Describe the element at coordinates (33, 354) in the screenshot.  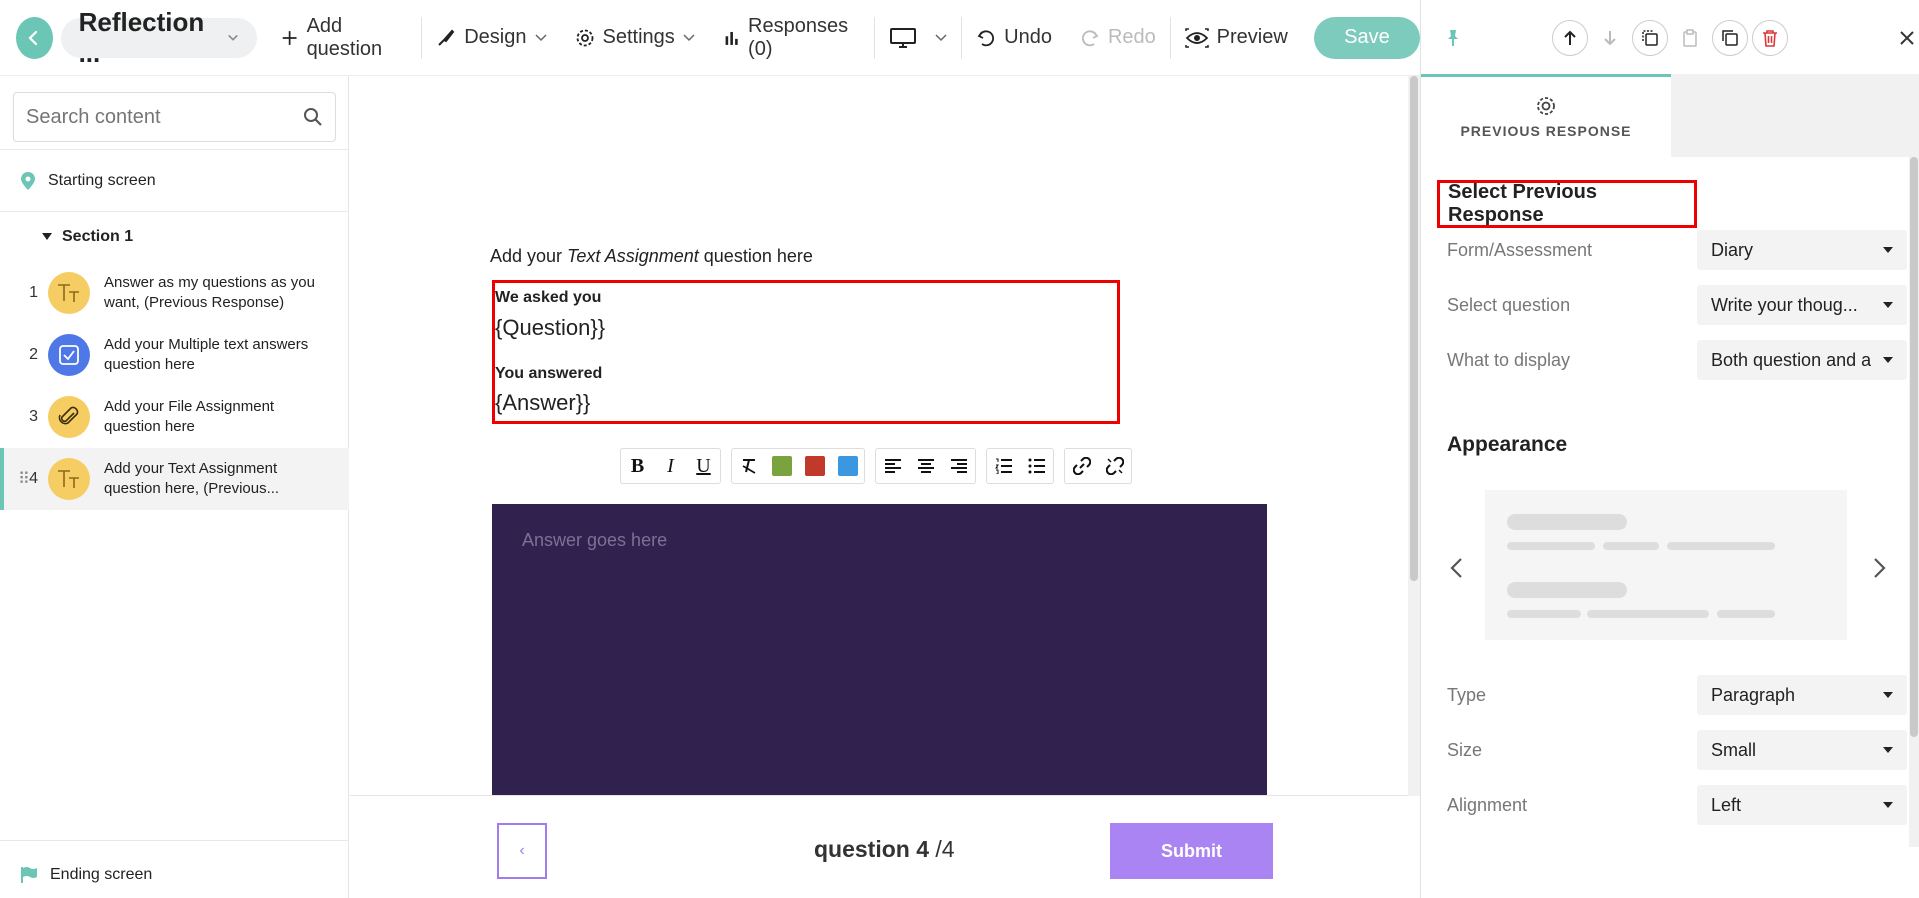
I see `question-number: 2` at that location.